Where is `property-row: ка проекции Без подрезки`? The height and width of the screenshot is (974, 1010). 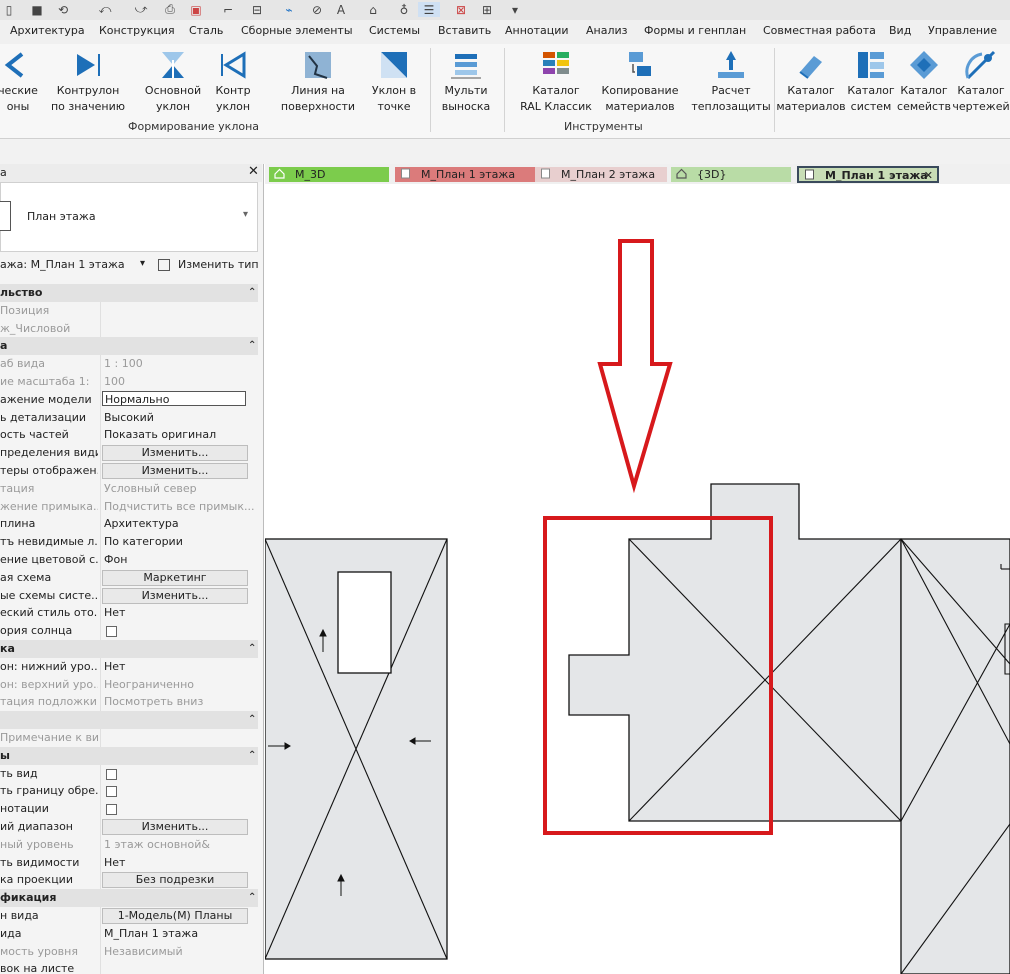
property-row: ка проекции Без подрезки is located at coordinates (129, 880).